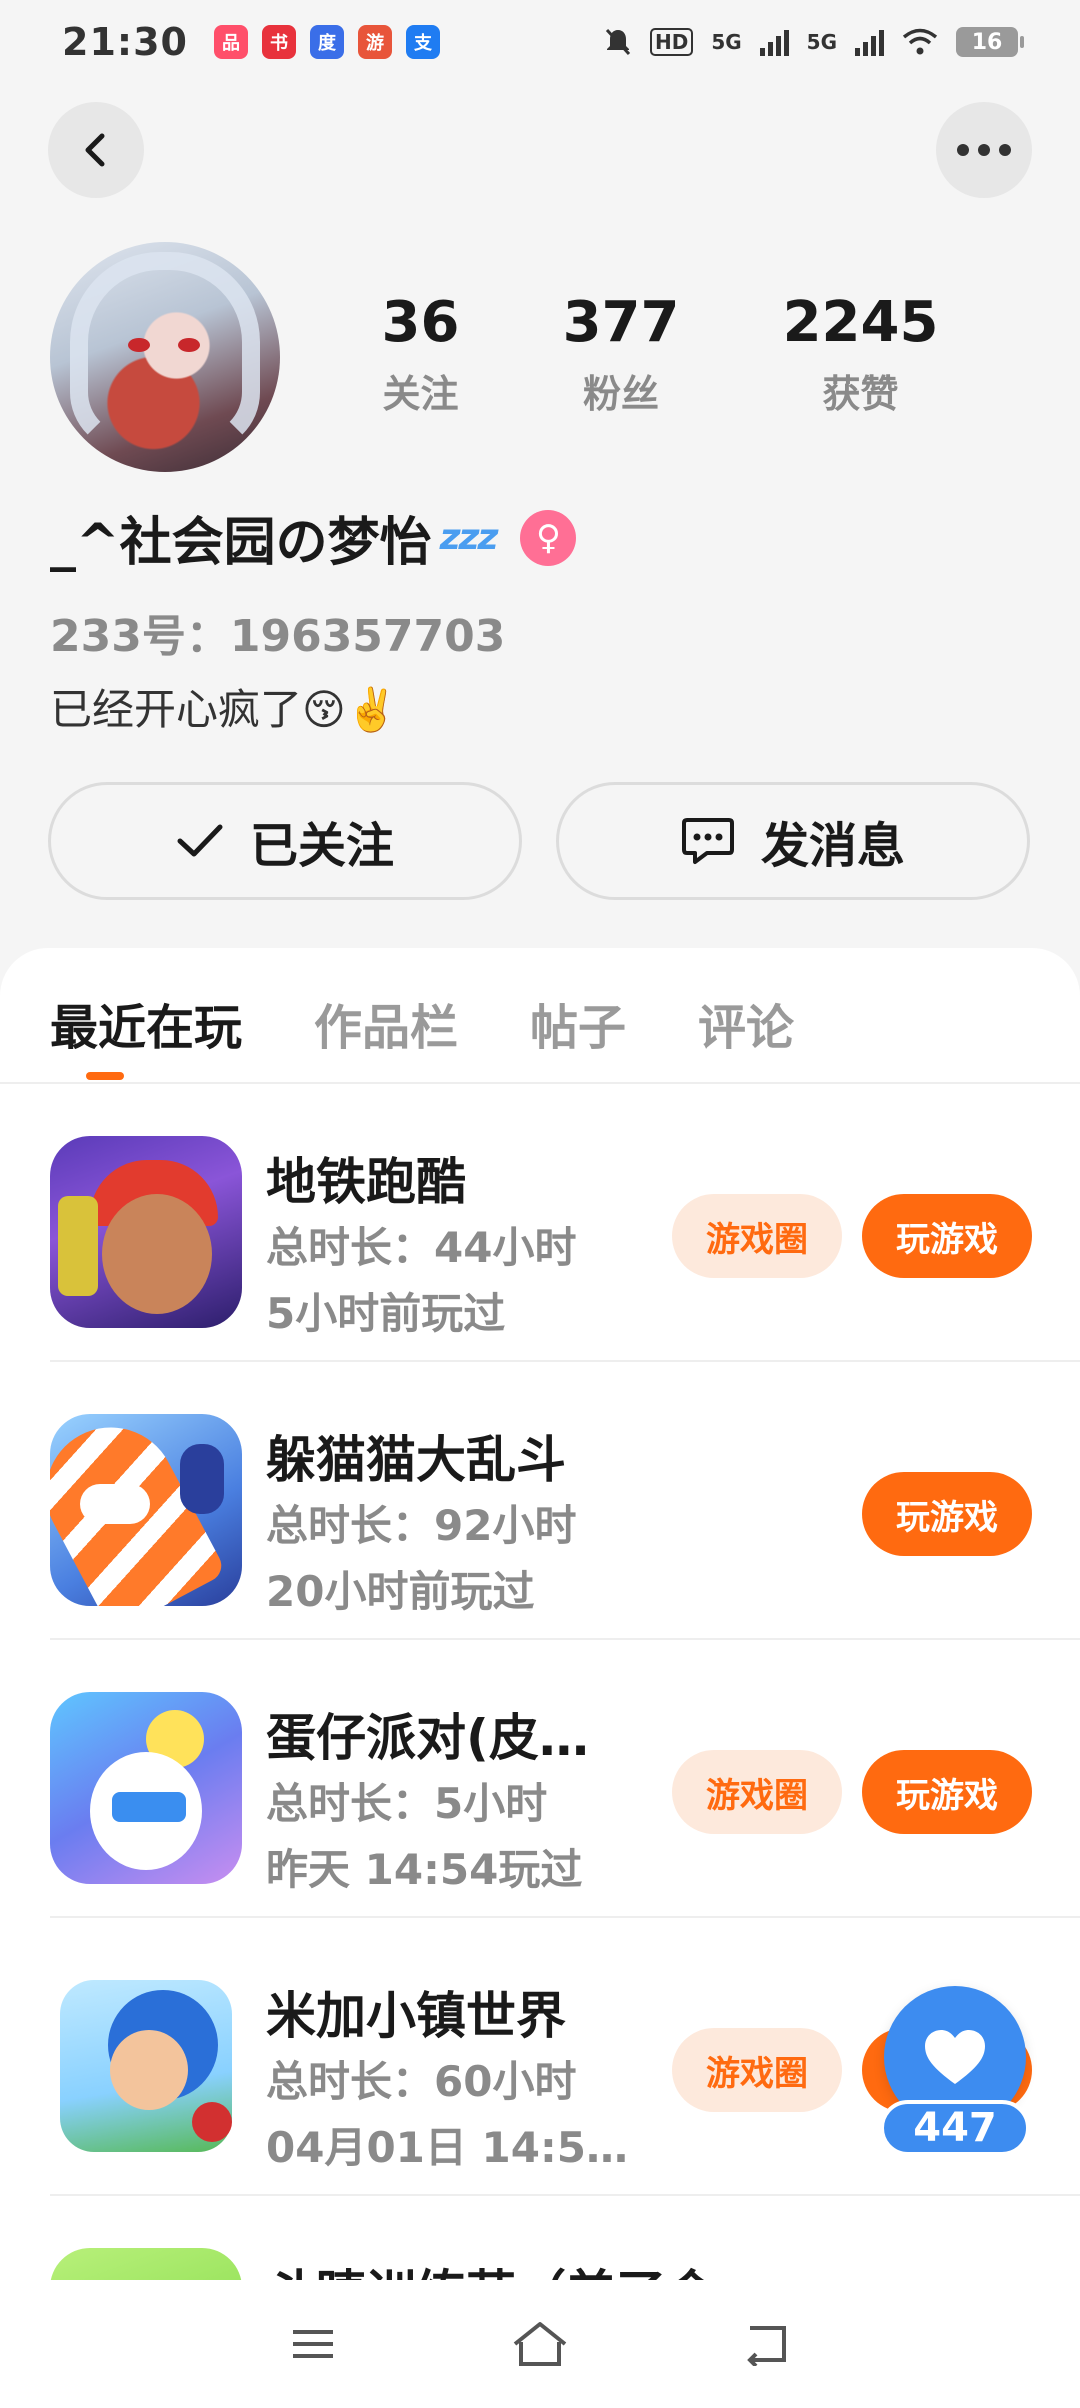 The height and width of the screenshot is (2408, 1080). Describe the element at coordinates (241, 543) in the screenshot. I see `username: _^社会园の梦怡` at that location.